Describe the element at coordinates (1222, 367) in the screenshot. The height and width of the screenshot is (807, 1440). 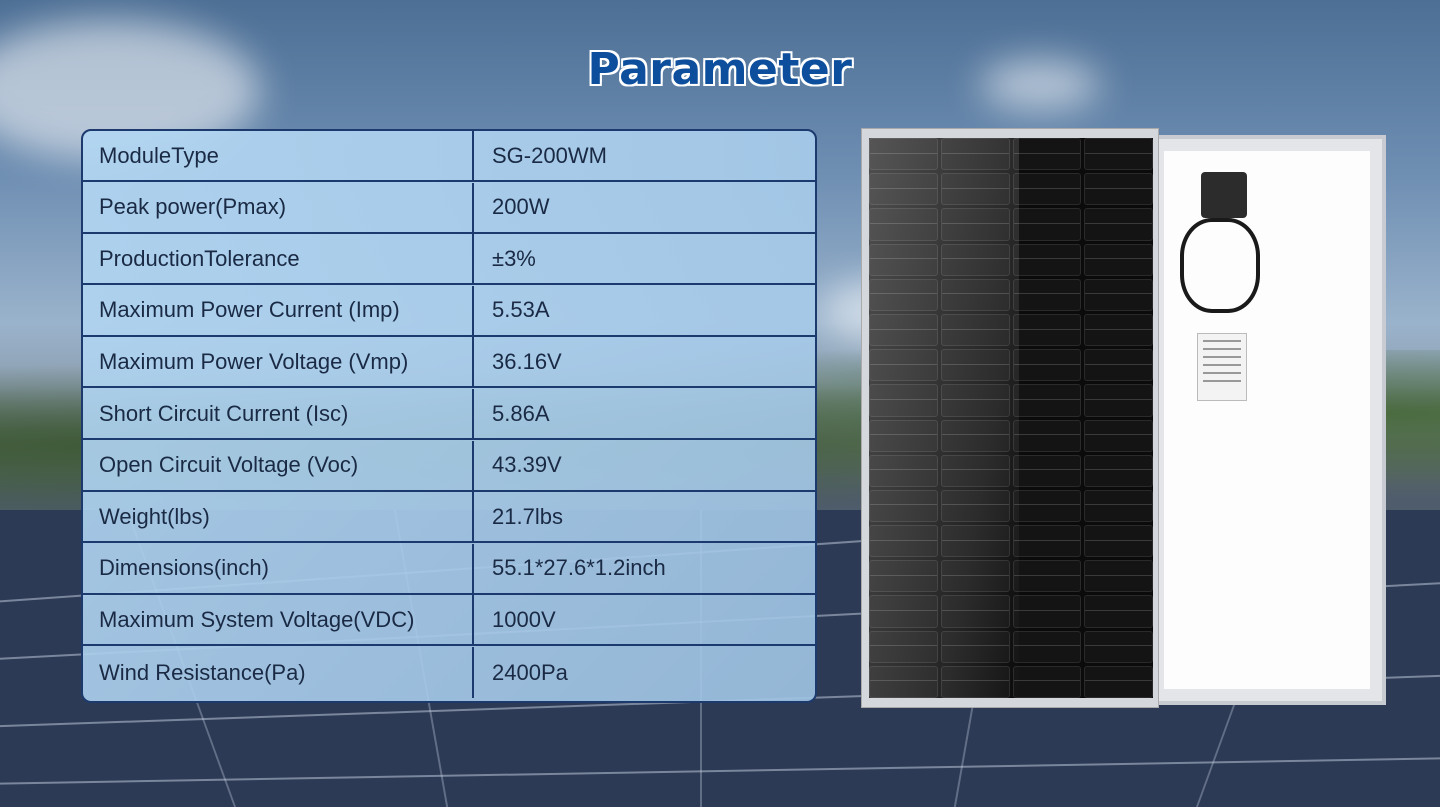
I see `panel-spec-label` at that location.